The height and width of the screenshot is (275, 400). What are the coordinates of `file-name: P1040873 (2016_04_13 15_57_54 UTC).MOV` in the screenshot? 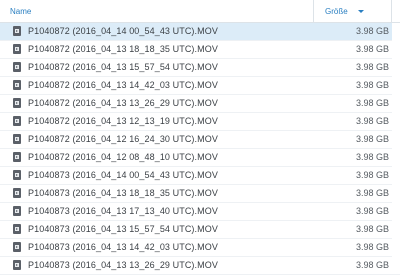 It's located at (123, 229).